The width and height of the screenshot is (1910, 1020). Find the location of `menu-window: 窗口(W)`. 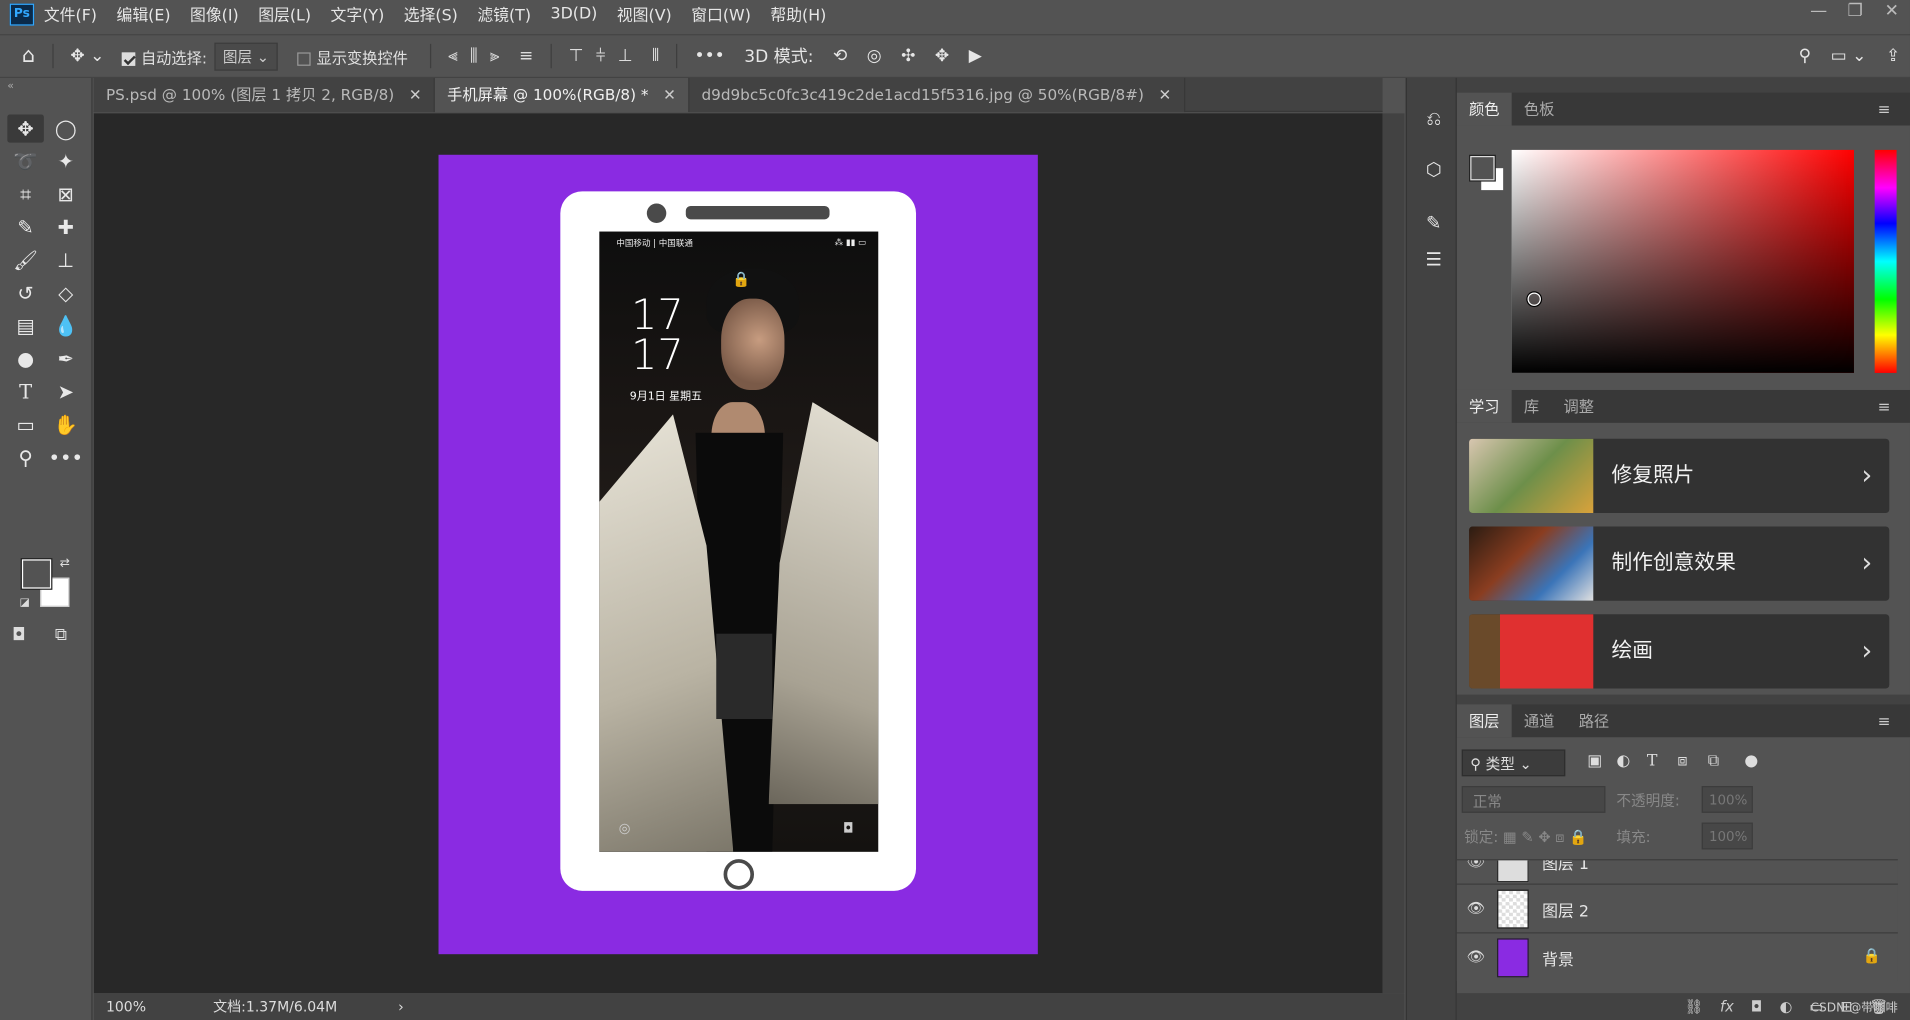

menu-window: 窗口(W) is located at coordinates (721, 13).